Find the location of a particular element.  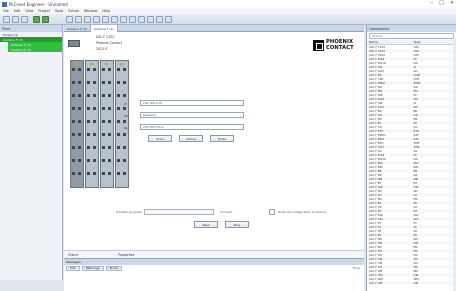

menu-extras: Extras is located at coordinates (73, 11).